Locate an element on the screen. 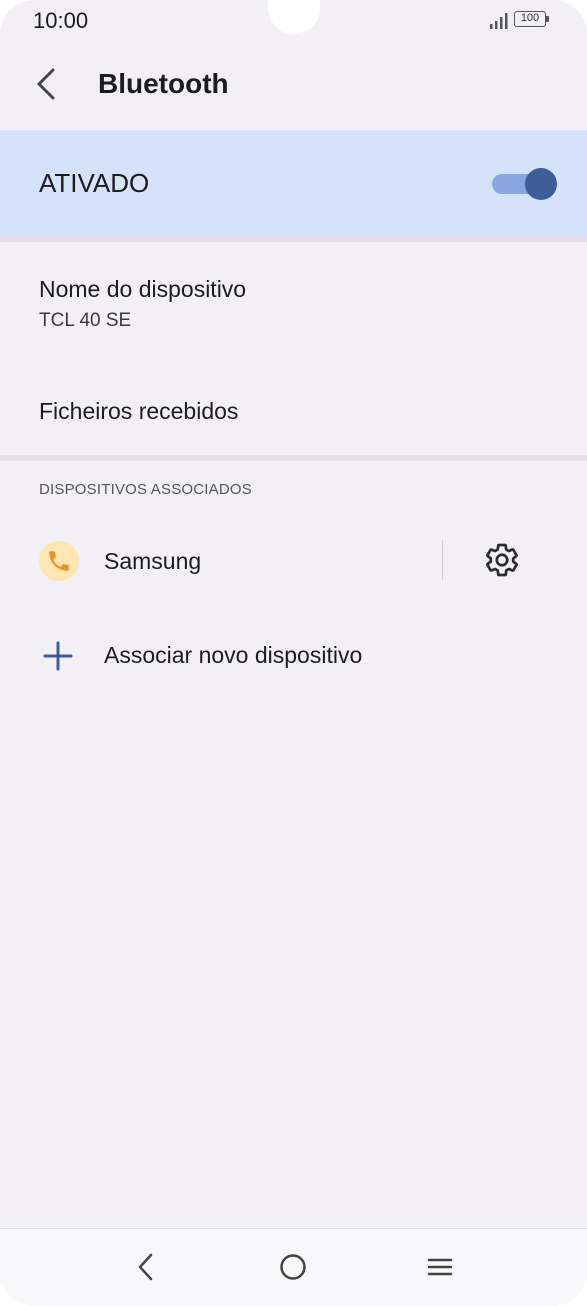 This screenshot has width=587, height=1306. menu-icon is located at coordinates (440, 1267).